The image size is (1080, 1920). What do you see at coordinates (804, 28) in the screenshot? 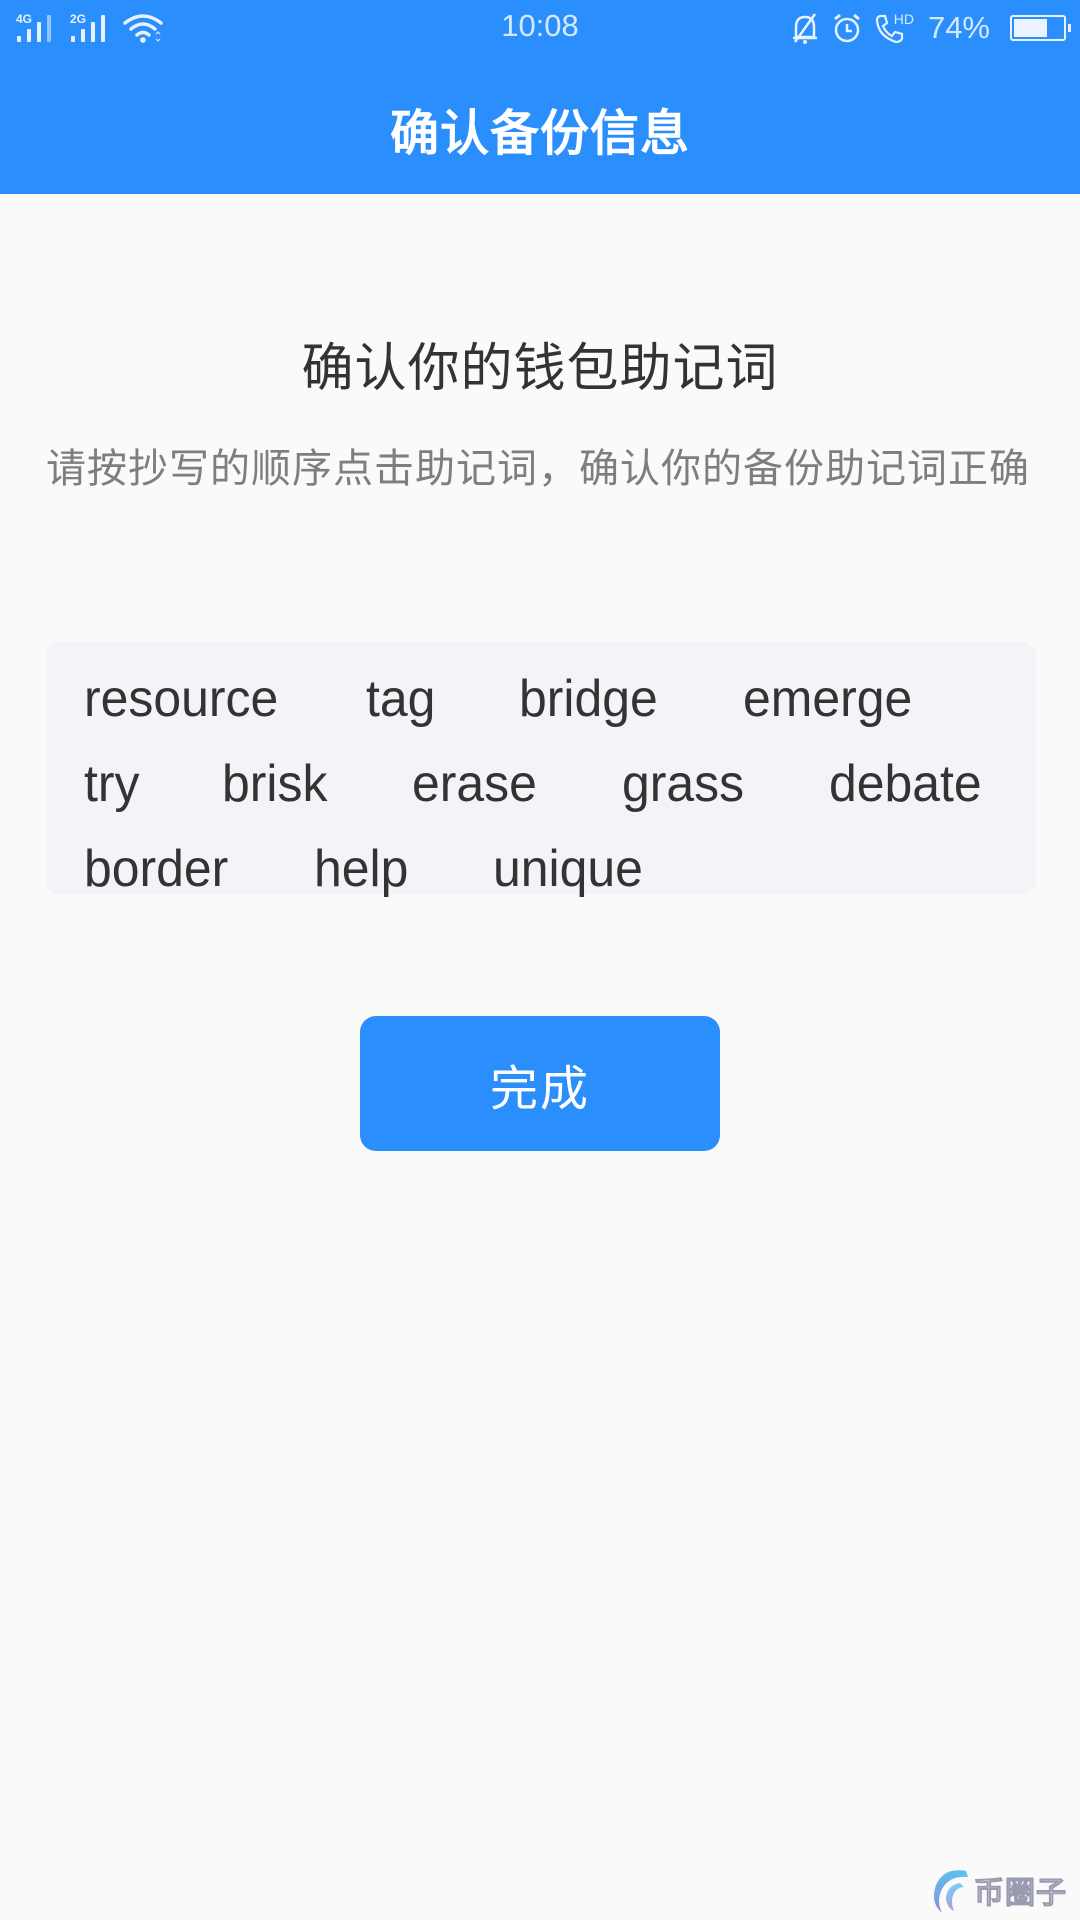
I see `mute-bell-icon` at bounding box center [804, 28].